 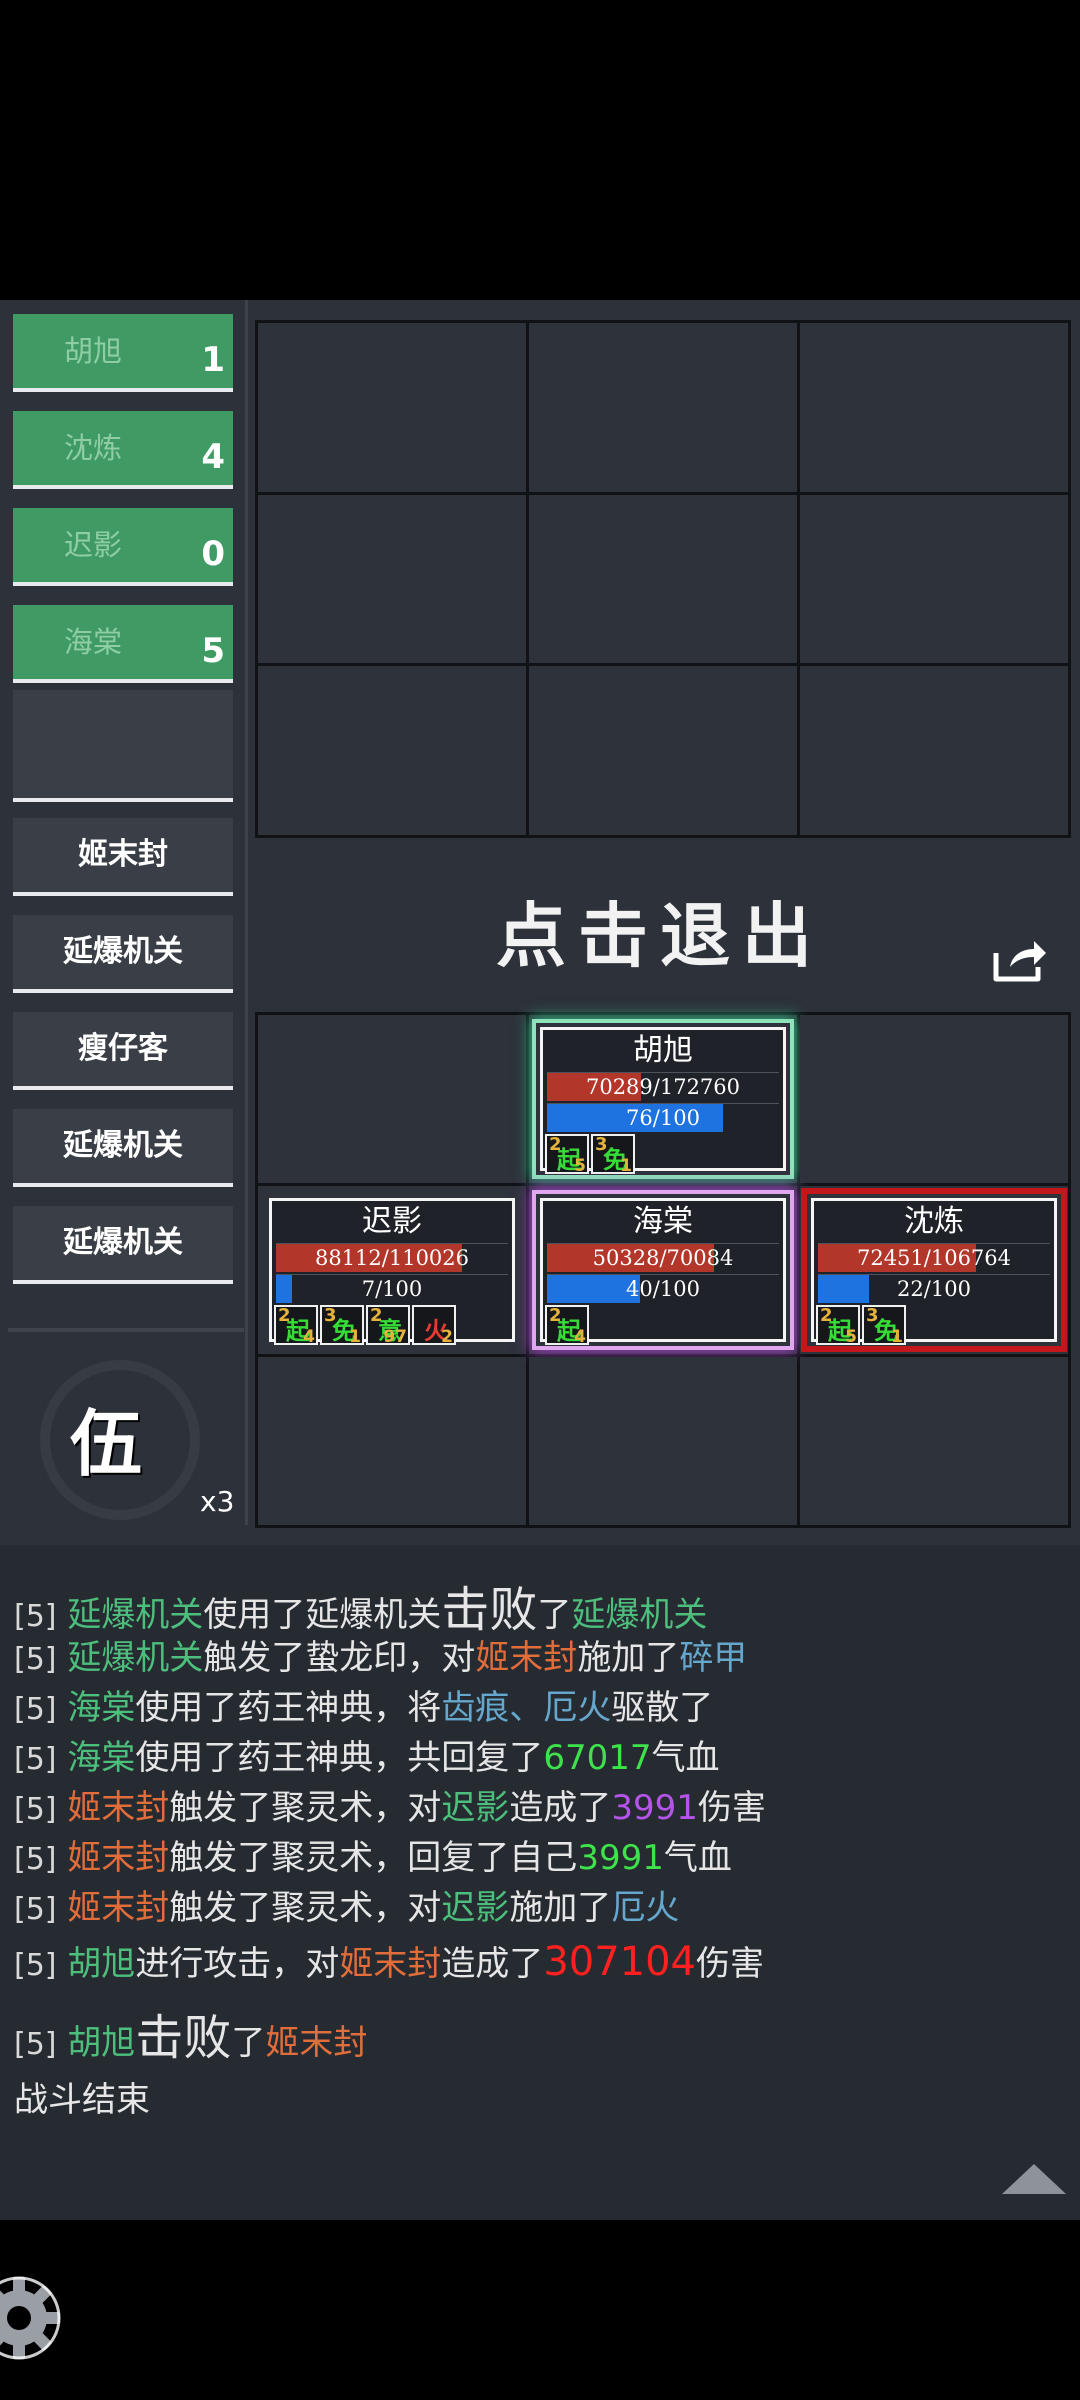 What do you see at coordinates (580, 1337) in the screenshot?
I see `buff-count: 4` at bounding box center [580, 1337].